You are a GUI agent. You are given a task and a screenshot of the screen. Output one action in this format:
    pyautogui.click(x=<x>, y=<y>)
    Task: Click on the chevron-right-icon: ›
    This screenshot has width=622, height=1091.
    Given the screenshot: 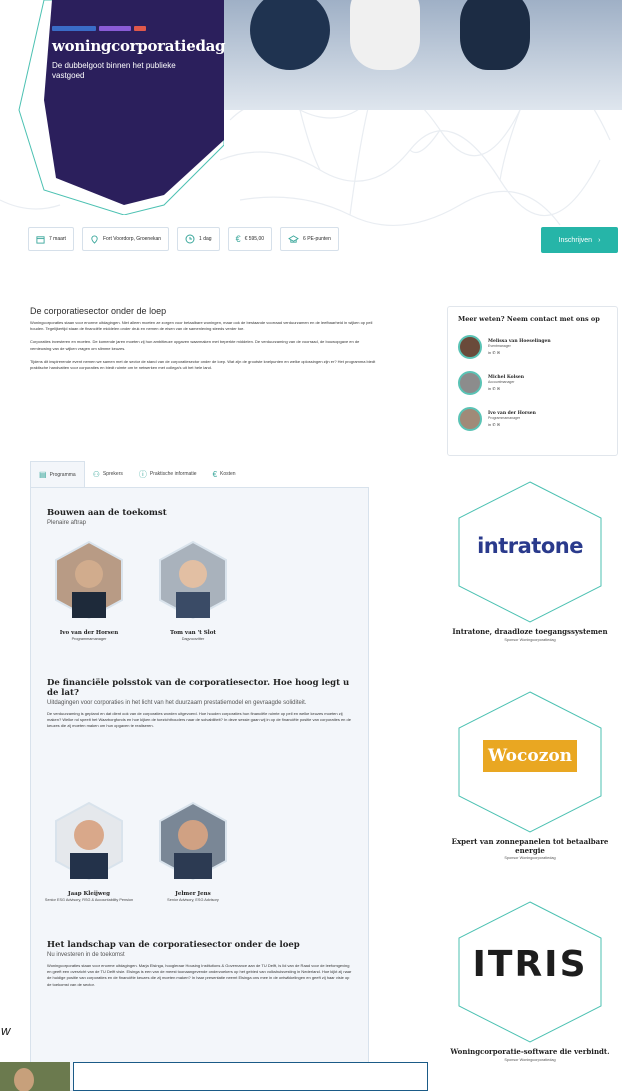 What is the action you would take?
    pyautogui.click(x=599, y=240)
    